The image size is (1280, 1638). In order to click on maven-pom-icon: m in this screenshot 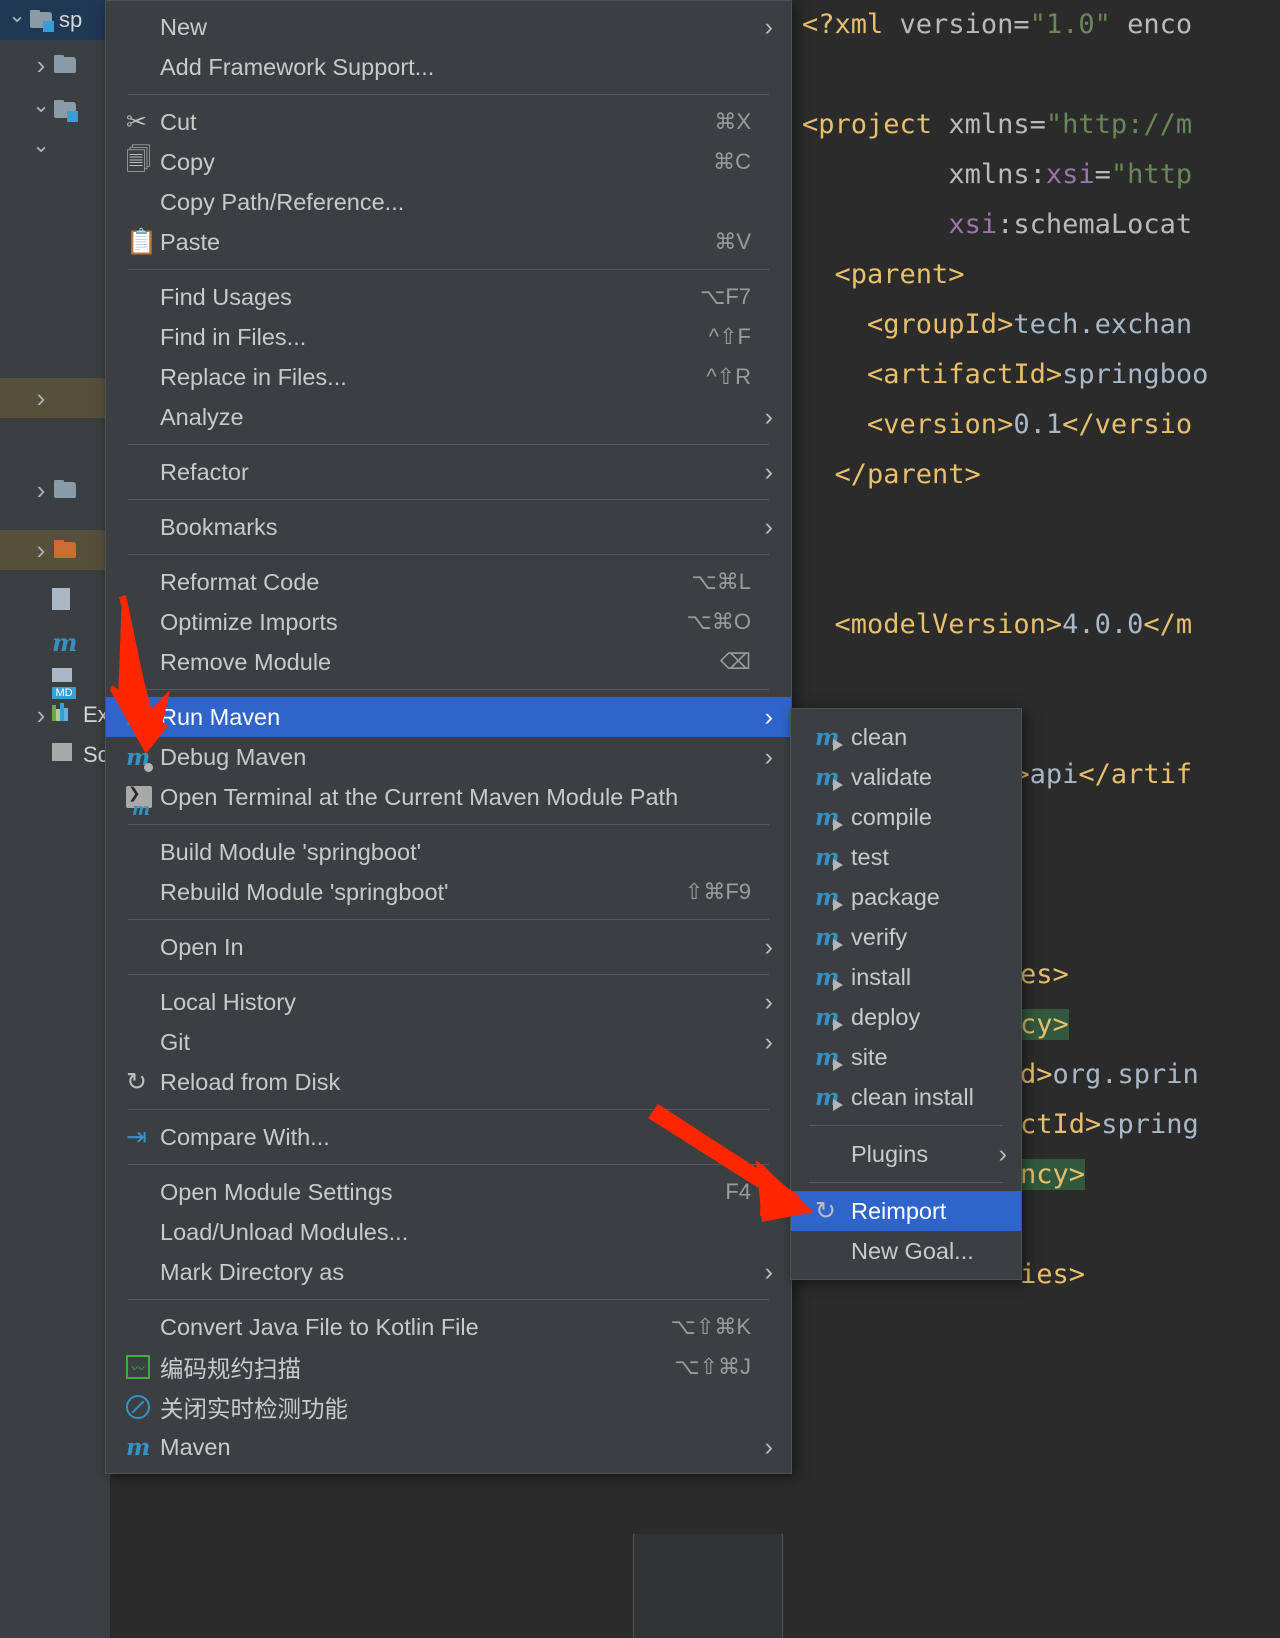, I will do `click(65, 642)`.